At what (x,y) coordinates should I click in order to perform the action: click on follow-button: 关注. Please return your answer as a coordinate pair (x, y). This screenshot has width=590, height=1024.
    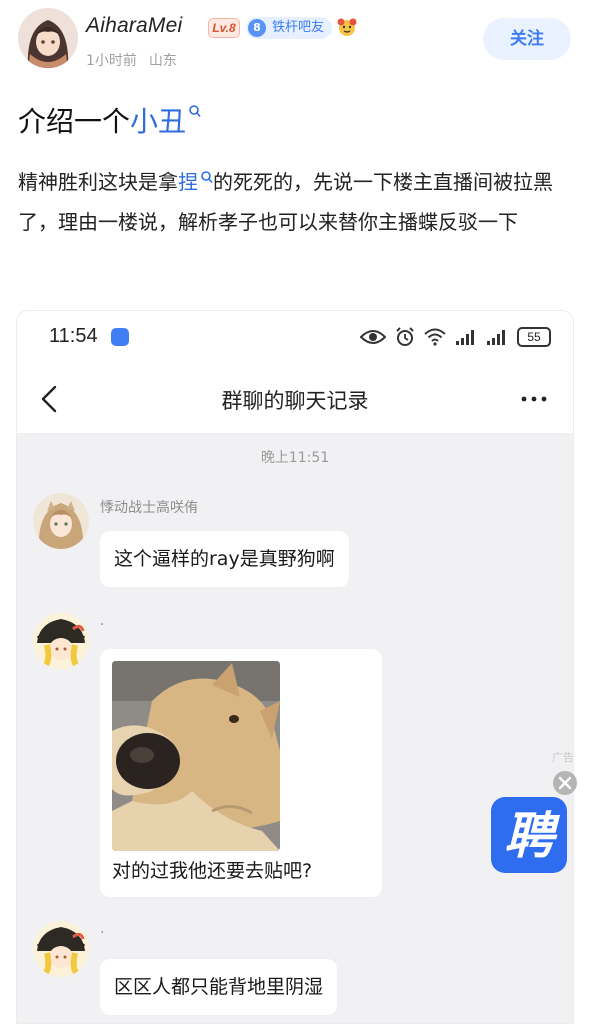
    Looking at the image, I should click on (527, 39).